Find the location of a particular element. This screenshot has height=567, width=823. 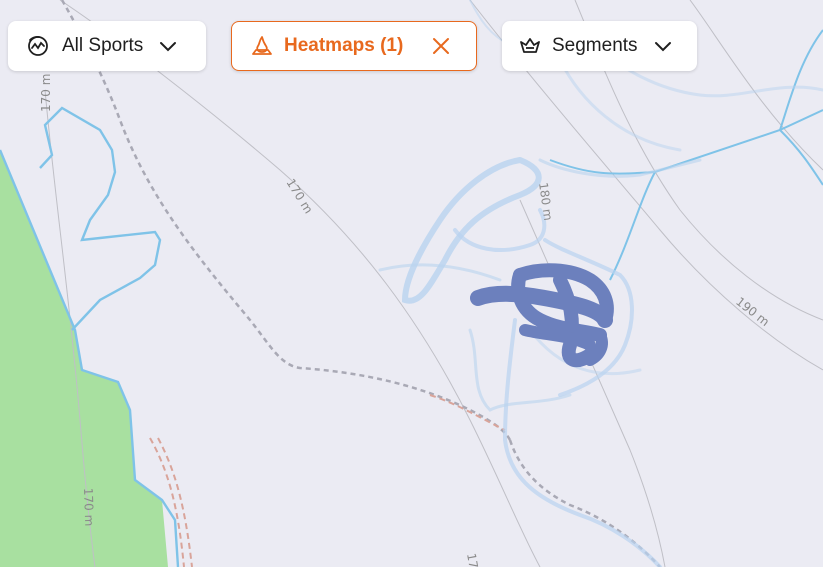

heatmap-icon is located at coordinates (262, 46).